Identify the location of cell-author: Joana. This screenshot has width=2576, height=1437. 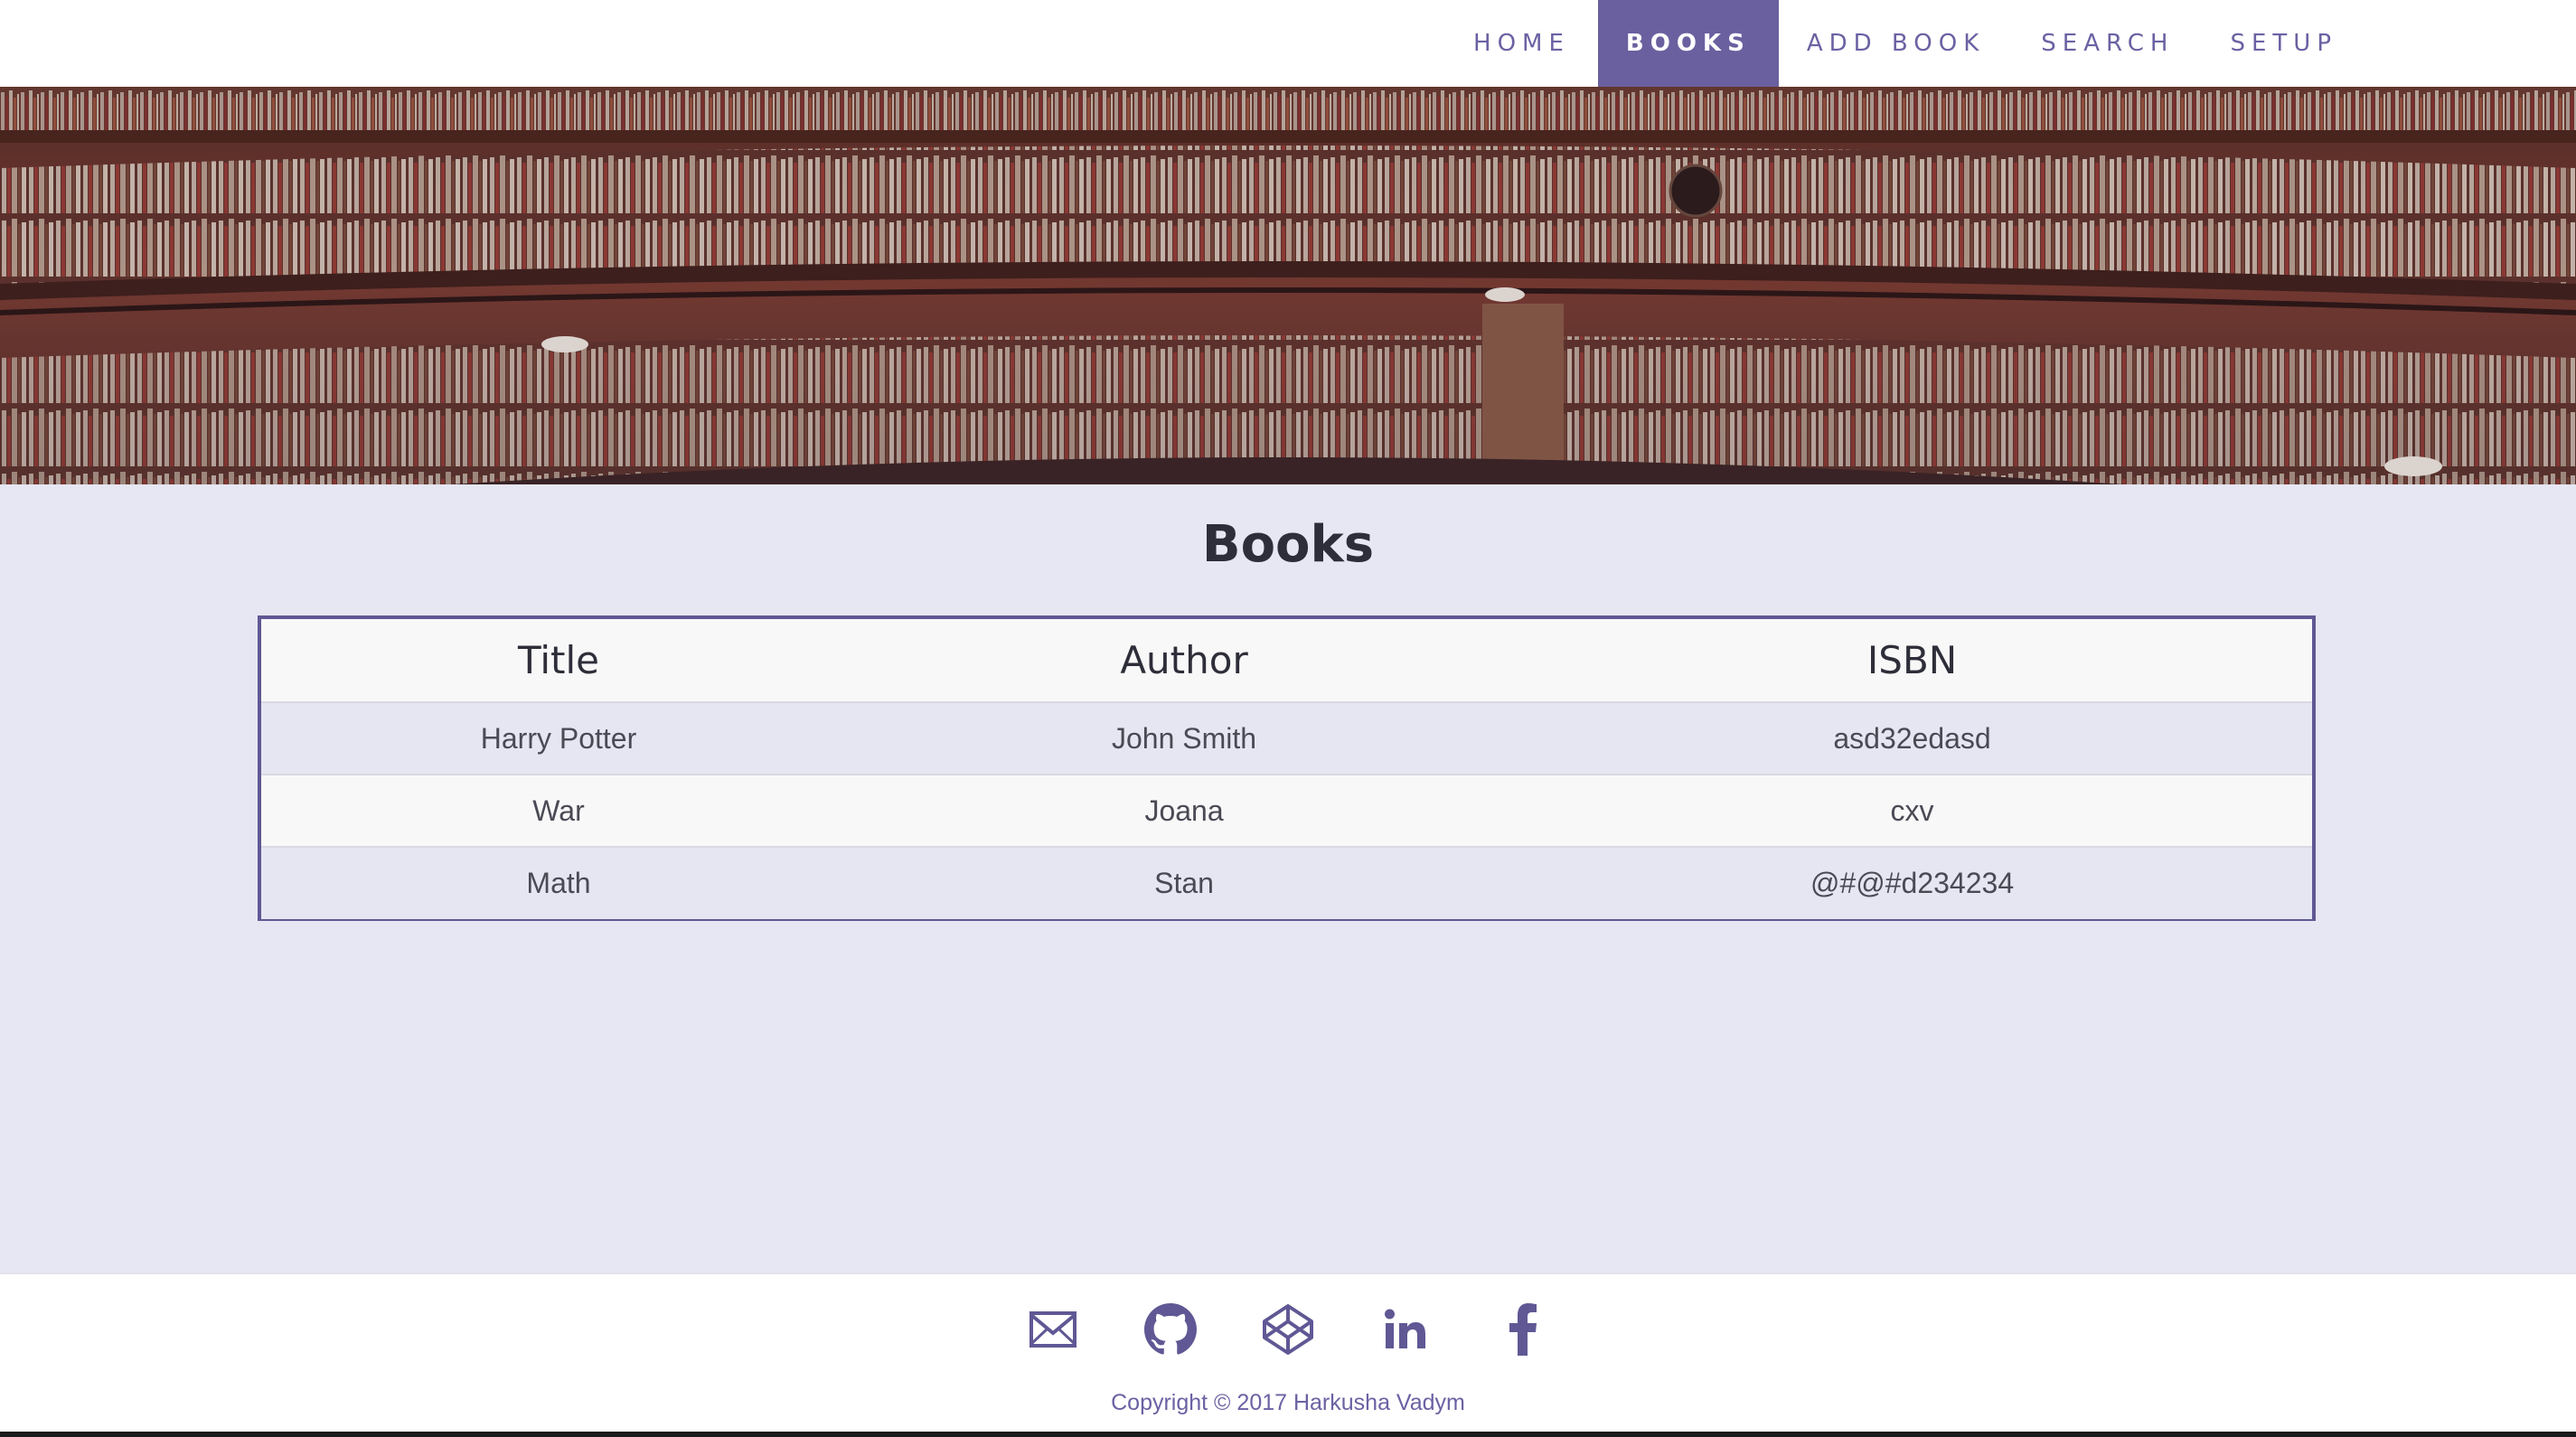
(1185, 812).